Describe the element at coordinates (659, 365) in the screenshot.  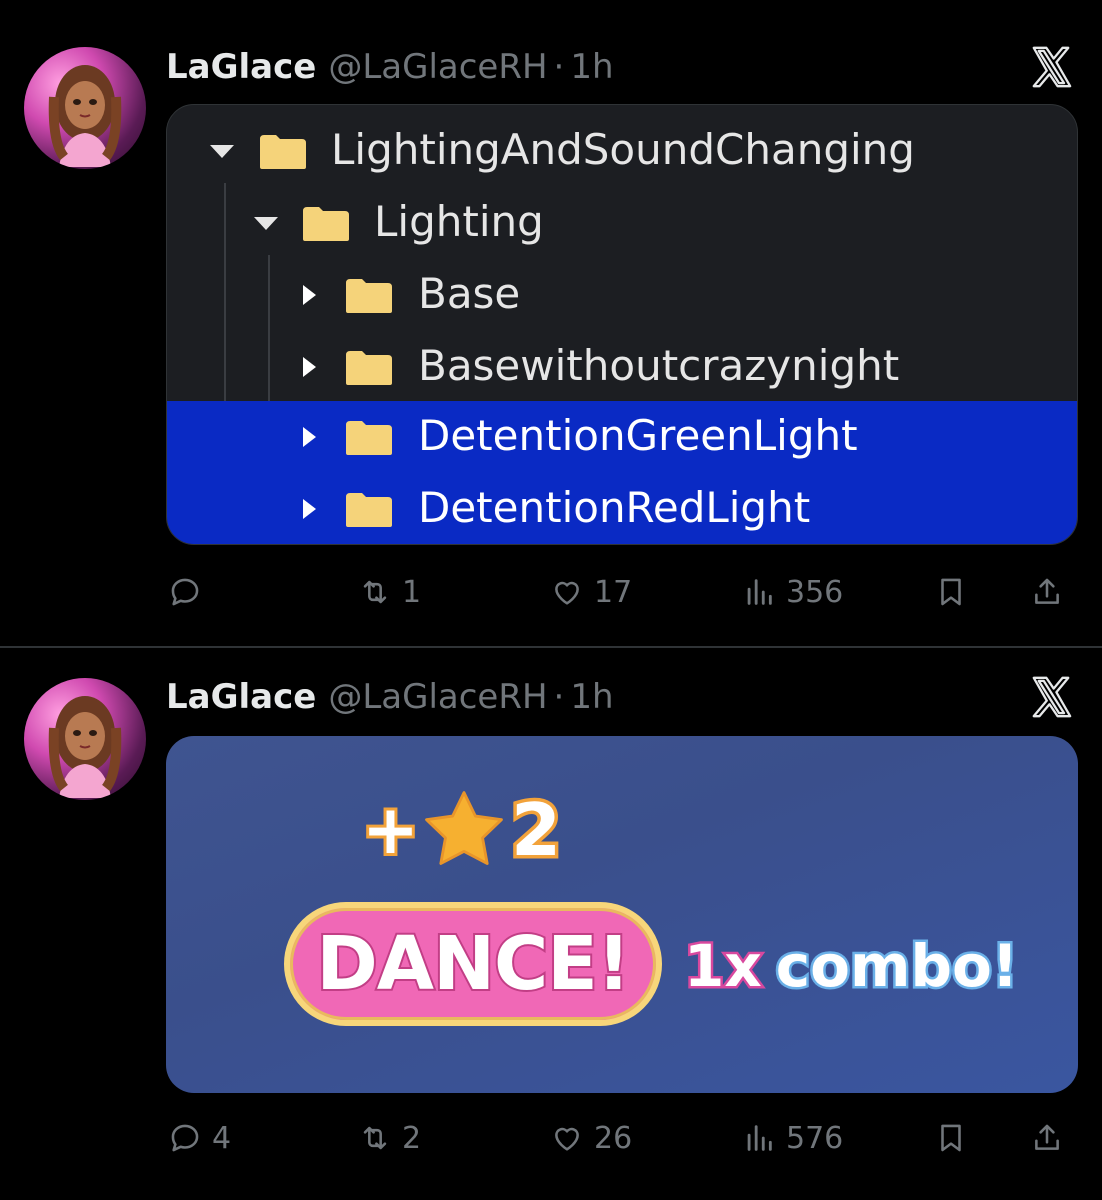
I see `tree-item-label: Basewithoutcrazynight` at that location.